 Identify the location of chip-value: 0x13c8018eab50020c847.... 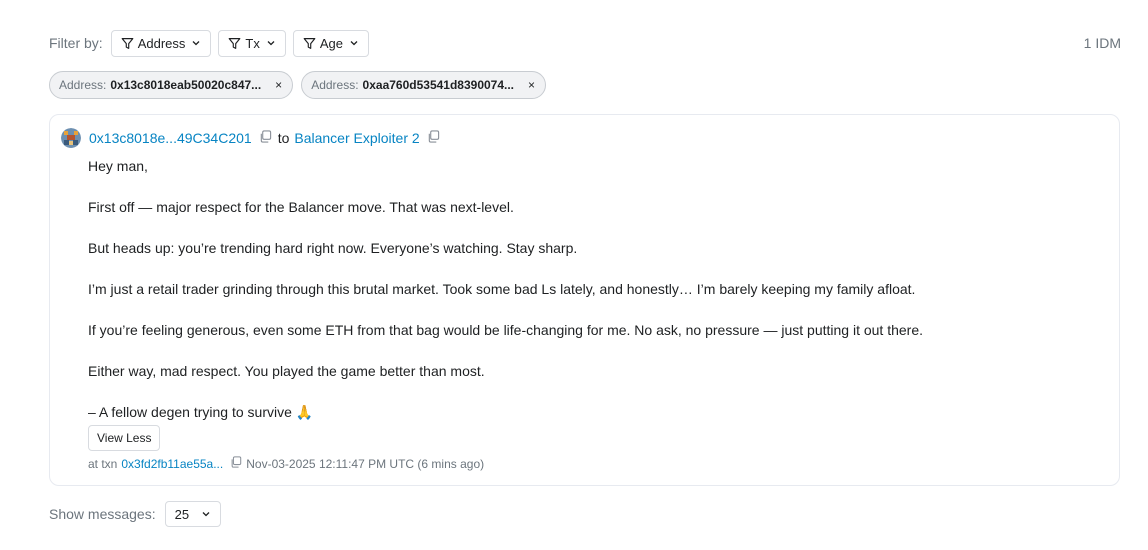
(186, 85).